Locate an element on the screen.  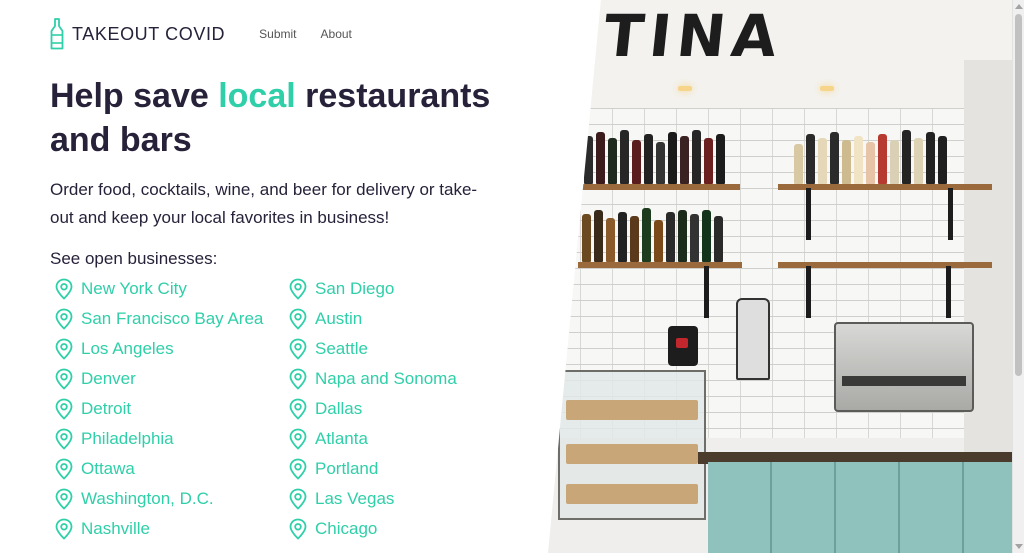
city-link: New York City is located at coordinates (158, 289).